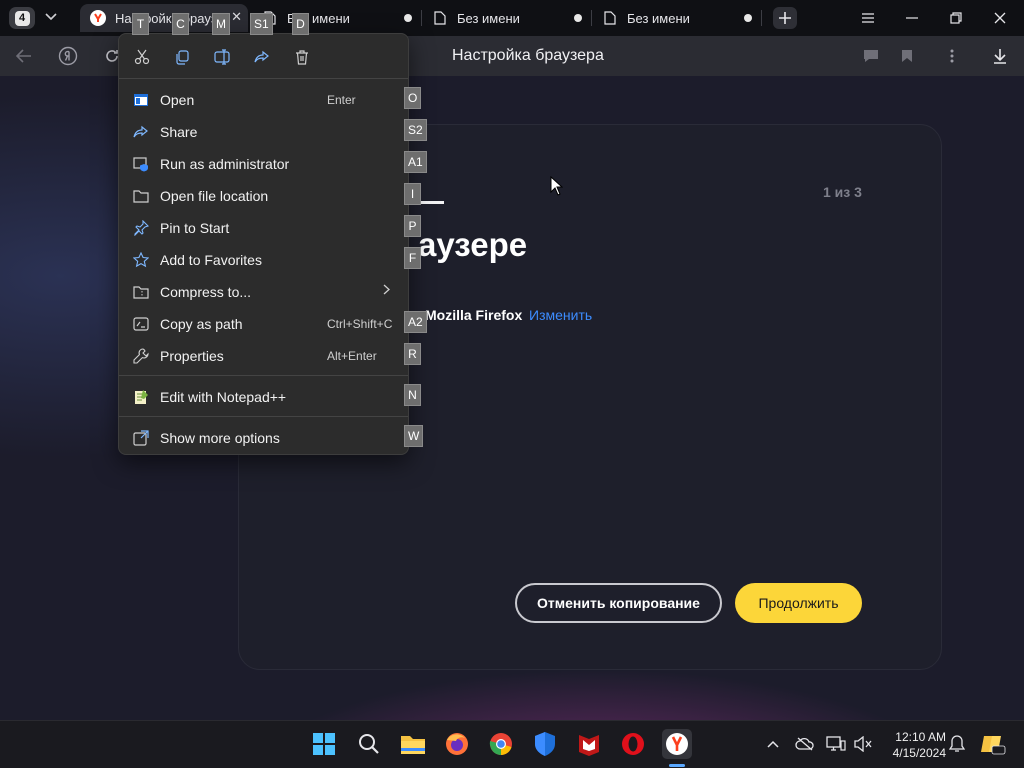 Image resolution: width=1024 pixels, height=768 pixels. Describe the element at coordinates (140, 259) in the screenshot. I see `star-icon` at that location.